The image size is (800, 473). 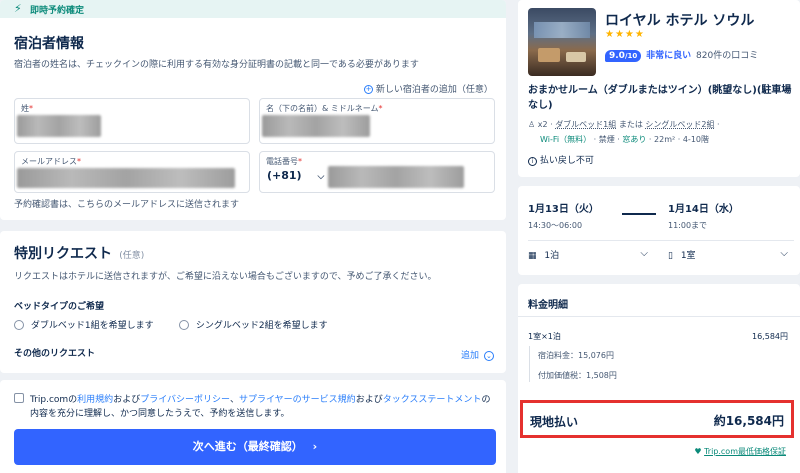 What do you see at coordinates (680, 21) in the screenshot?
I see `hotel-name: ロイヤル ホテル ソウル` at bounding box center [680, 21].